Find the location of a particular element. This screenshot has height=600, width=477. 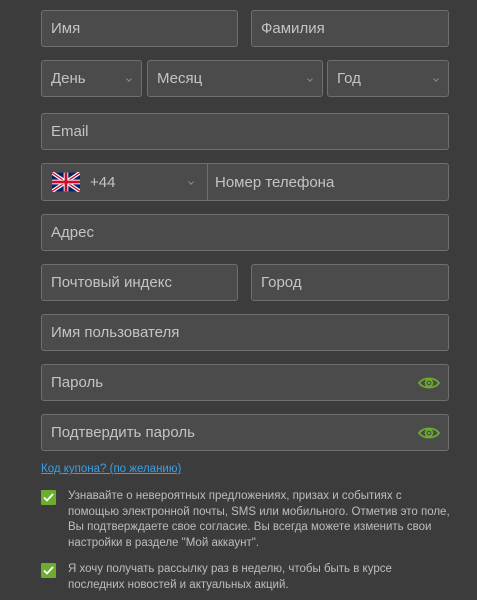

username-placeholder: Имя пользователя is located at coordinates (115, 332).